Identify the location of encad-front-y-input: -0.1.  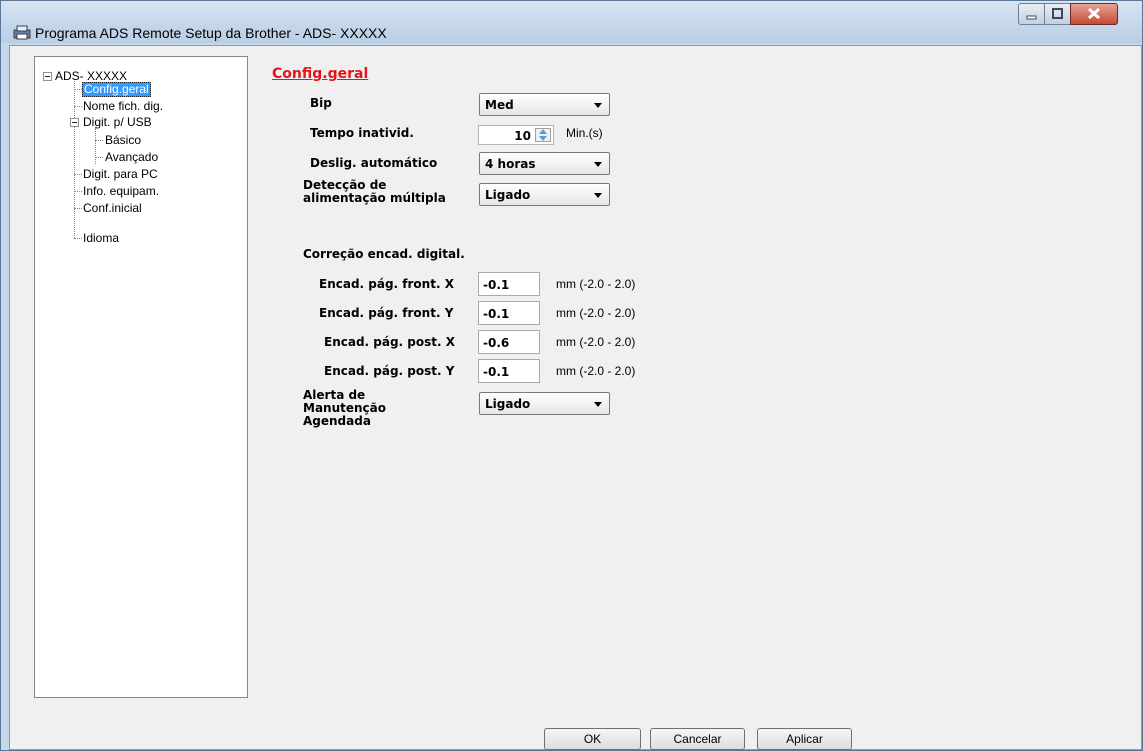
(509, 313).